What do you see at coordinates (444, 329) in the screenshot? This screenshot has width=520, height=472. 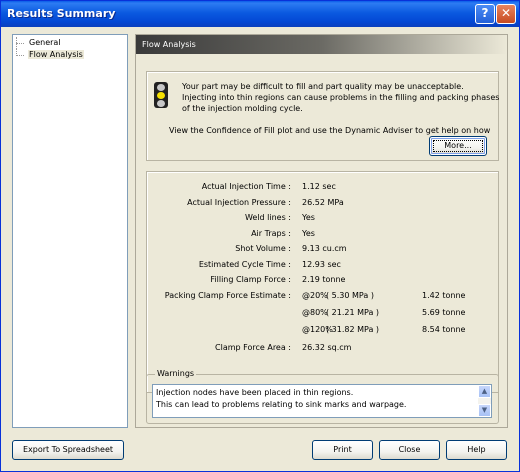 I see `packing-tonne: 8.54 tonne` at bounding box center [444, 329].